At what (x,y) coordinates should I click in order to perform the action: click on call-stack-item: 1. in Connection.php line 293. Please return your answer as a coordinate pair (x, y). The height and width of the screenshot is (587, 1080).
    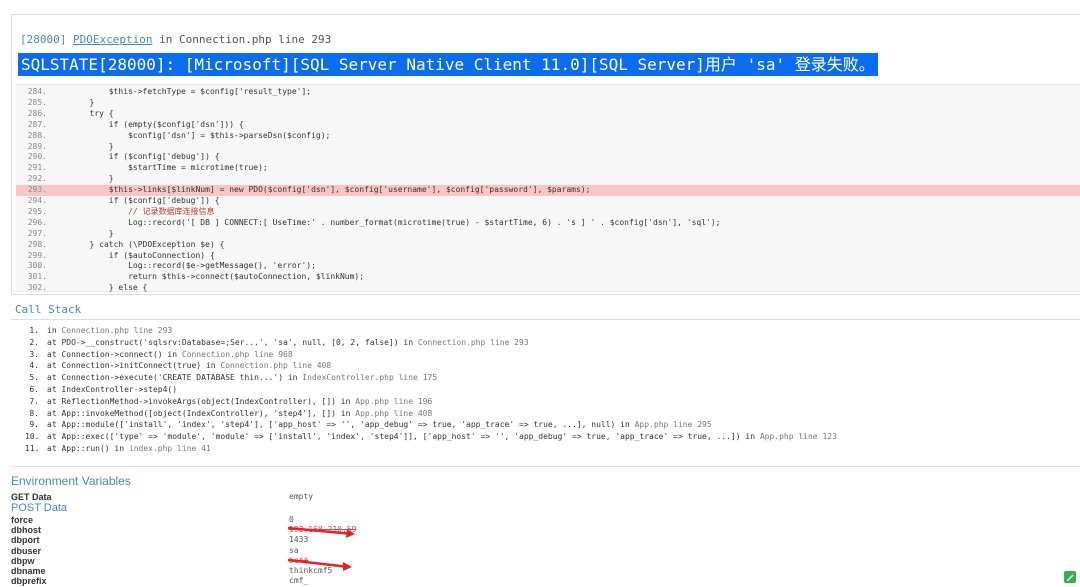
    Looking at the image, I should click on (98, 331).